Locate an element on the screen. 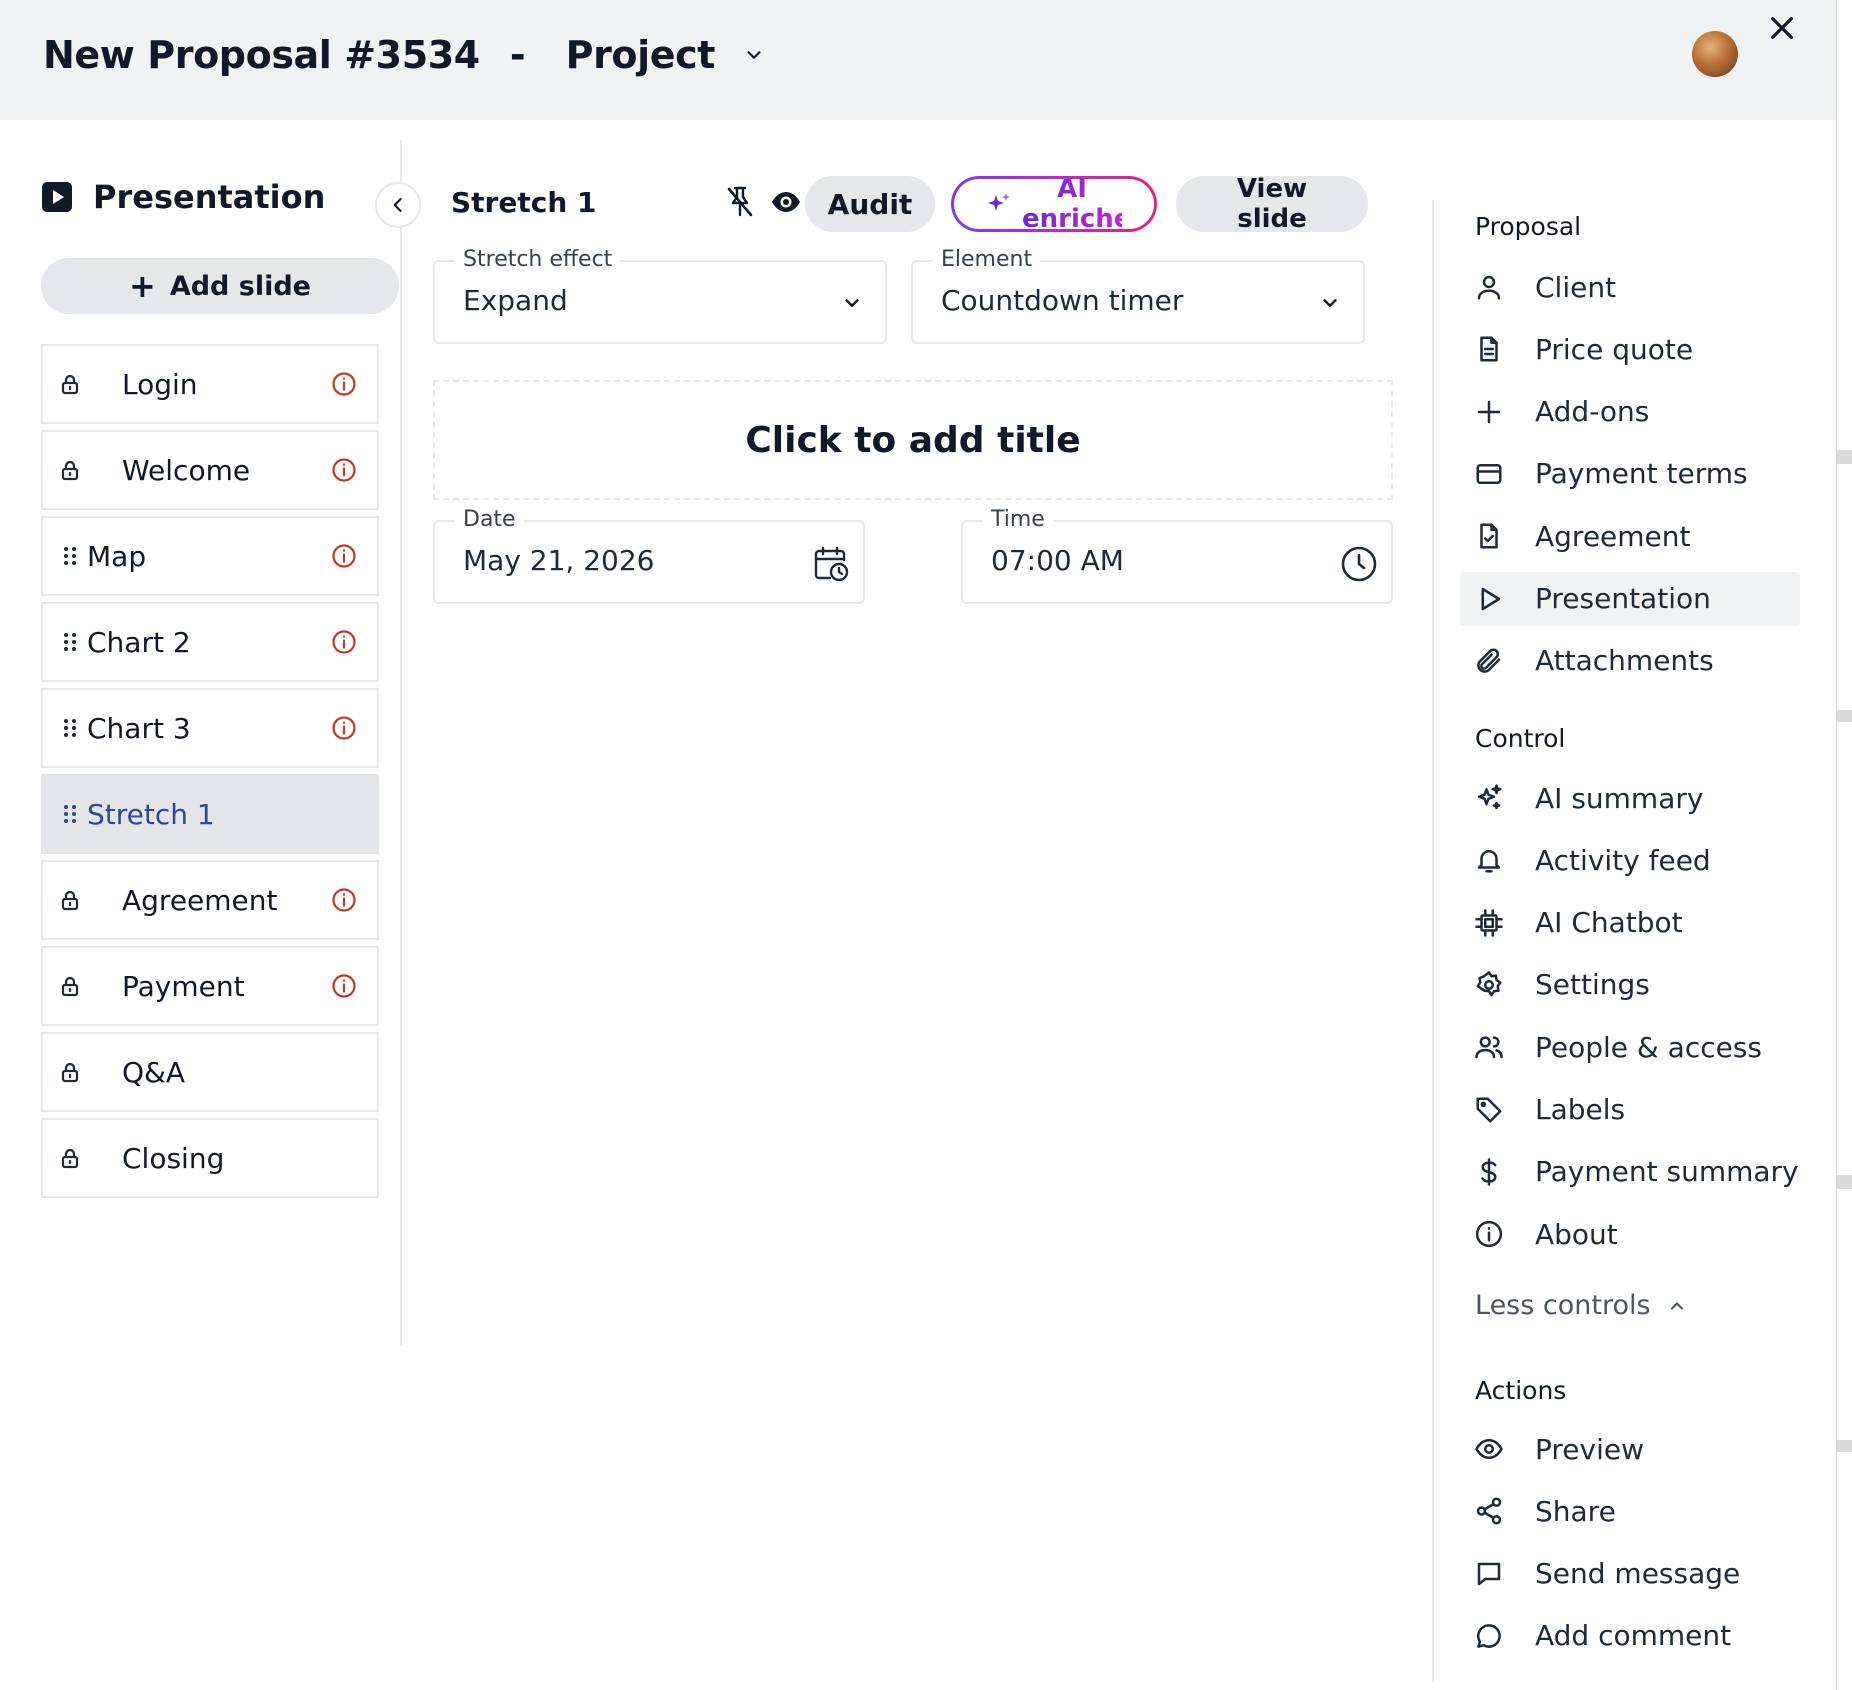 The image size is (1852, 1690). proposal-title: New Proposal #3534 is located at coordinates (261, 55).